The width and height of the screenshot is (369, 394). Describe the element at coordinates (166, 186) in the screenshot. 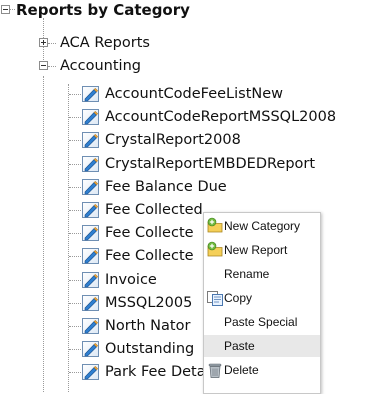

I see `report-label: Fee Balance Due` at that location.